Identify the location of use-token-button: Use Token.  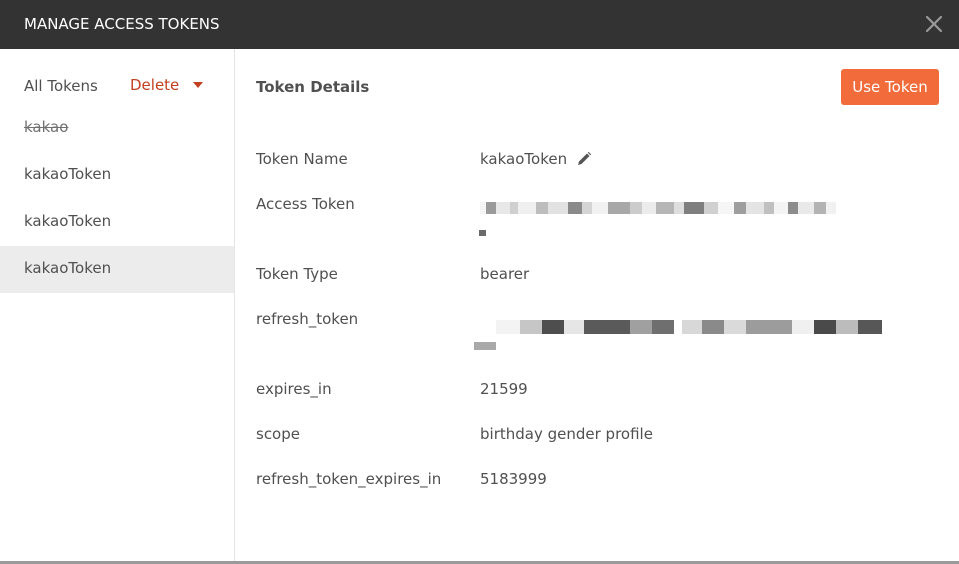
(890, 87).